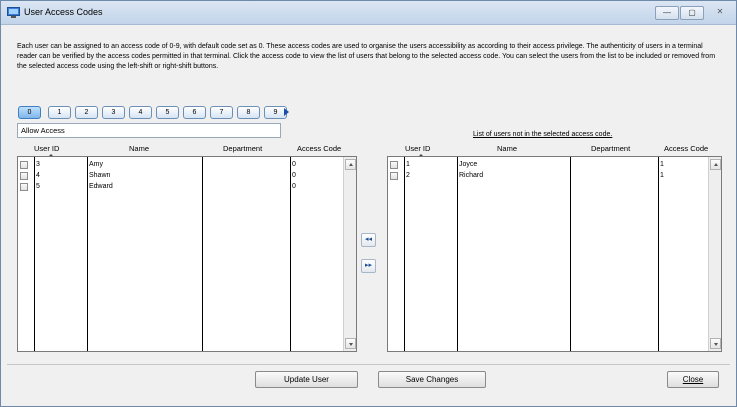 The image size is (737, 407). I want to click on right-list-scrollbar, so click(714, 254).